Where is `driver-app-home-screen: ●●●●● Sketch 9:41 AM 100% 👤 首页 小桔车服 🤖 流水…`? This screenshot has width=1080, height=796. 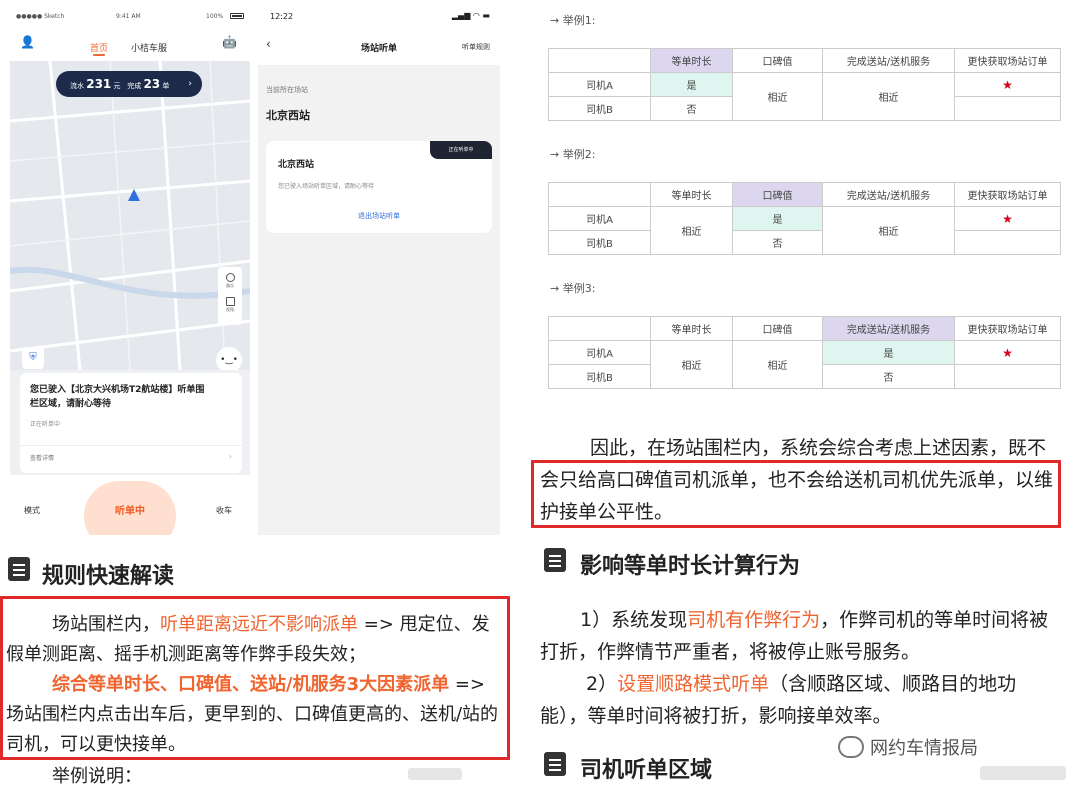
driver-app-home-screen: ●●●●● Sketch 9:41 AM 100% 👤 首页 小桔车服 🤖 流水… is located at coordinates (130, 270).